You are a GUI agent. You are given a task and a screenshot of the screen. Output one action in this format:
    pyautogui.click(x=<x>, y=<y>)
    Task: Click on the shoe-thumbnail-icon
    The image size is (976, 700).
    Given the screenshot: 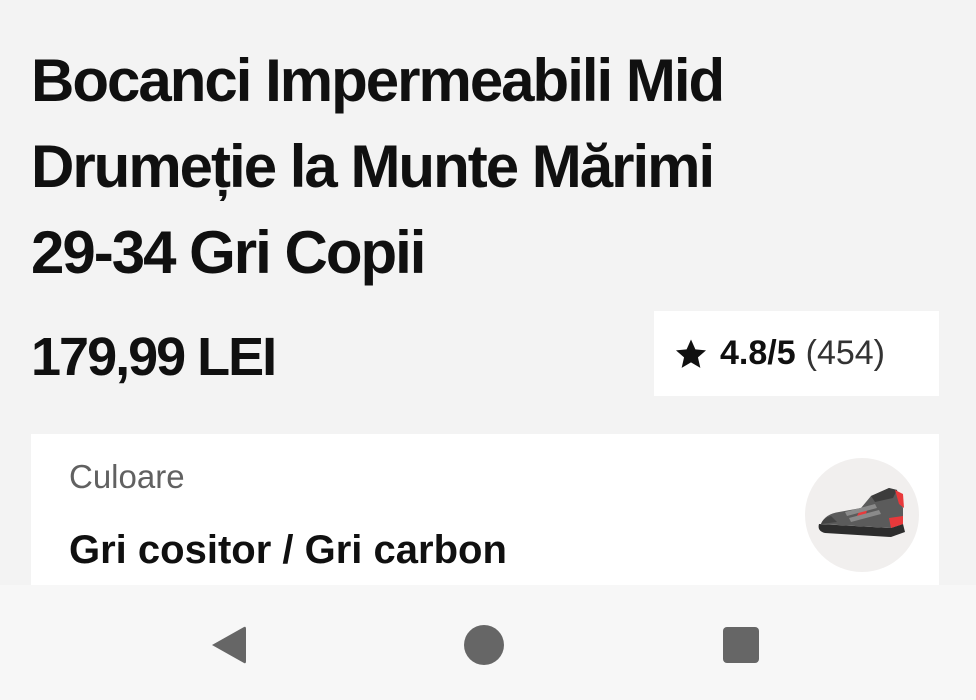 What is the action you would take?
    pyautogui.click(x=861, y=512)
    